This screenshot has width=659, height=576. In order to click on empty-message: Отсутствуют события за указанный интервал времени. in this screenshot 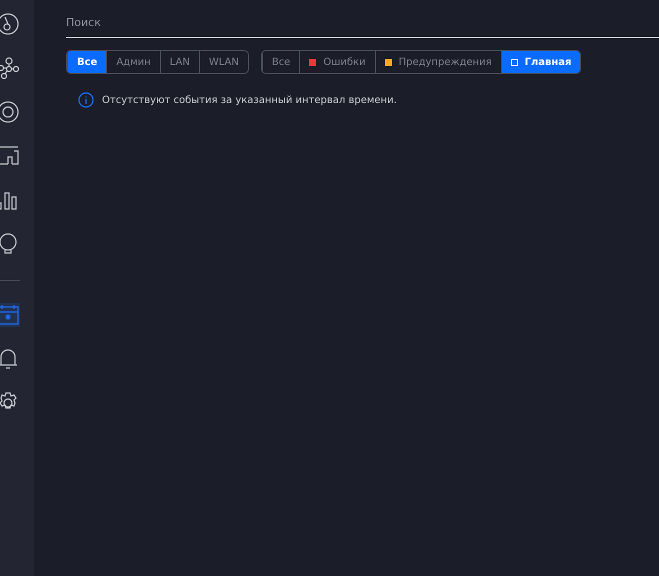, I will do `click(249, 100)`.